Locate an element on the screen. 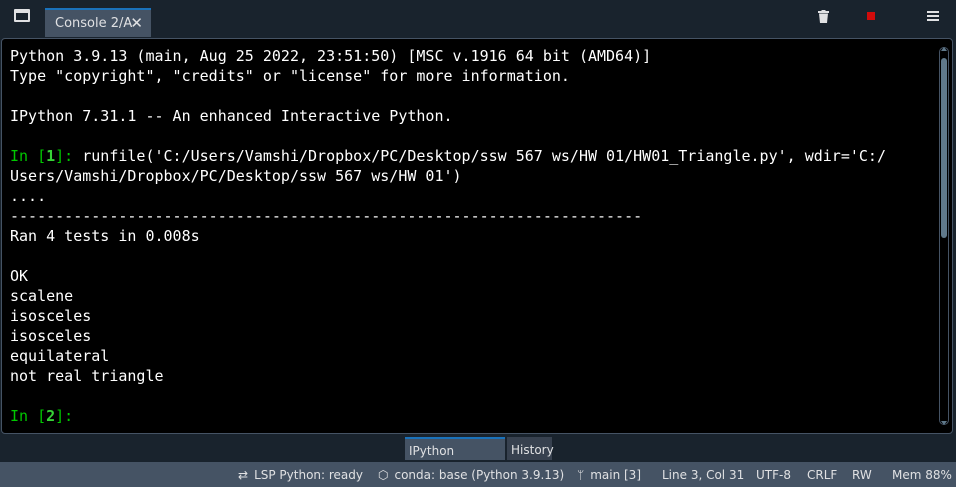  memory-usage: Mem 88% is located at coordinates (922, 475).